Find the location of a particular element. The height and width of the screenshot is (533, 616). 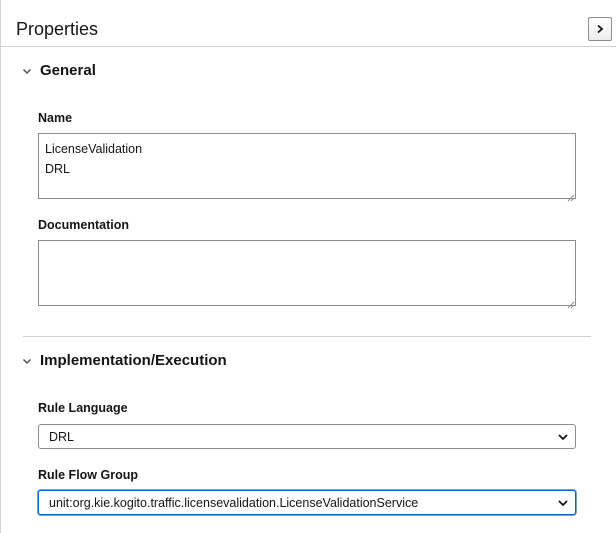

rule-flow-group-label: Rule Flow Group is located at coordinates (88, 475).